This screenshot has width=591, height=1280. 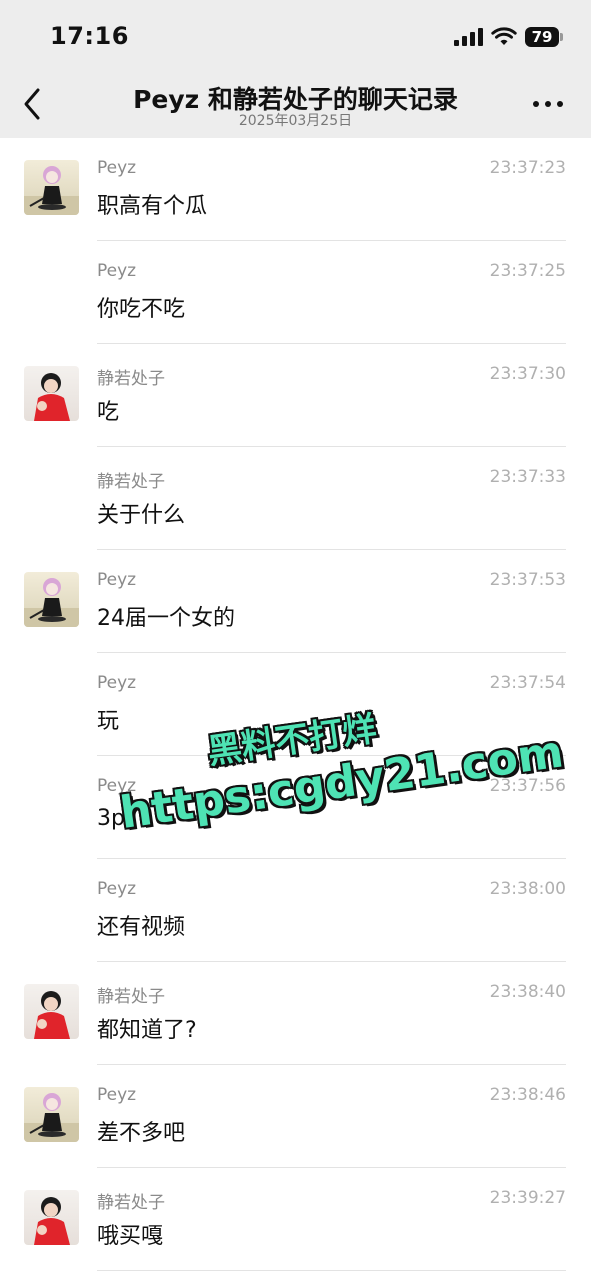 What do you see at coordinates (295, 121) in the screenshot?
I see `page-subtitle-date: 2025年03月25日` at bounding box center [295, 121].